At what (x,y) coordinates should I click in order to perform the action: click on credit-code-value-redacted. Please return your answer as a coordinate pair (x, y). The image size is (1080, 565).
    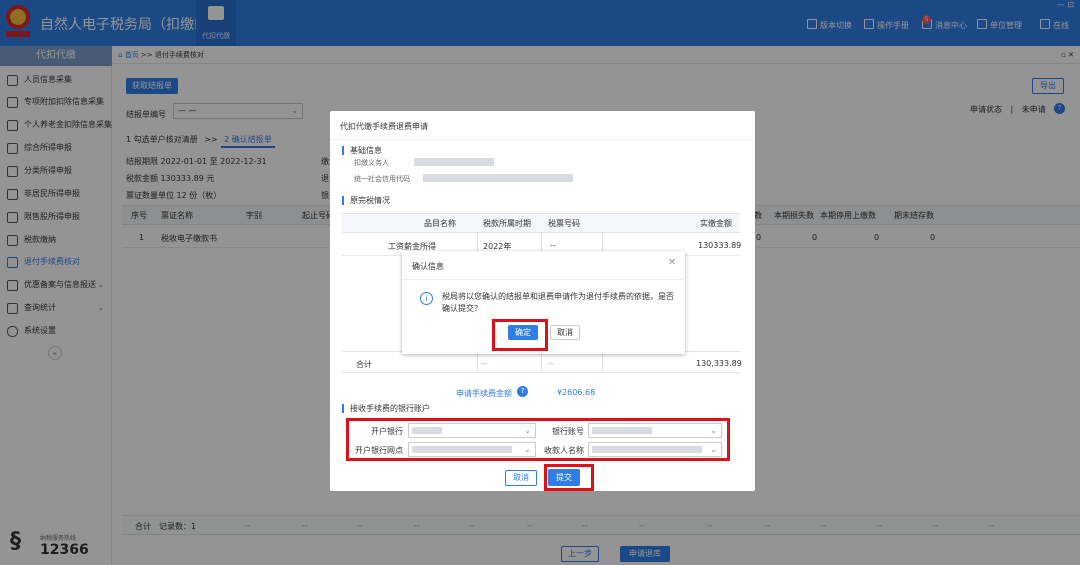
    Looking at the image, I should click on (498, 178).